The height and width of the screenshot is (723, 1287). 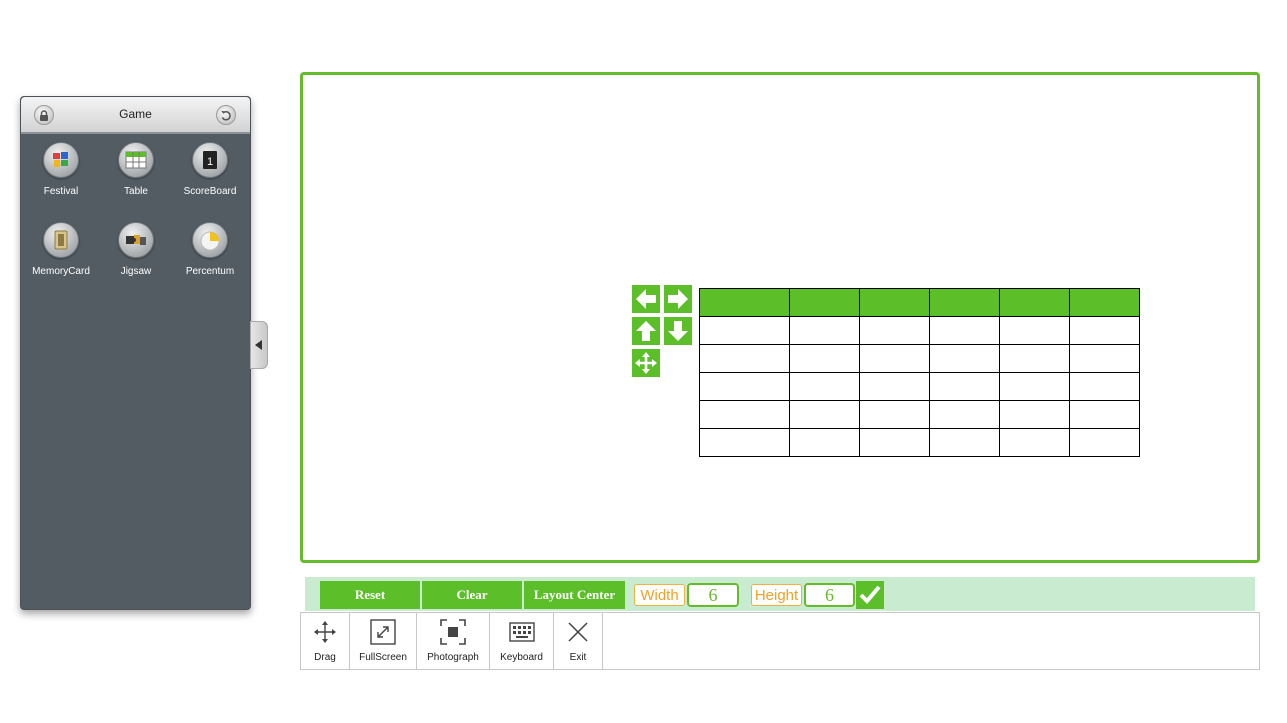 I want to click on move-left-button, so click(x=646, y=299).